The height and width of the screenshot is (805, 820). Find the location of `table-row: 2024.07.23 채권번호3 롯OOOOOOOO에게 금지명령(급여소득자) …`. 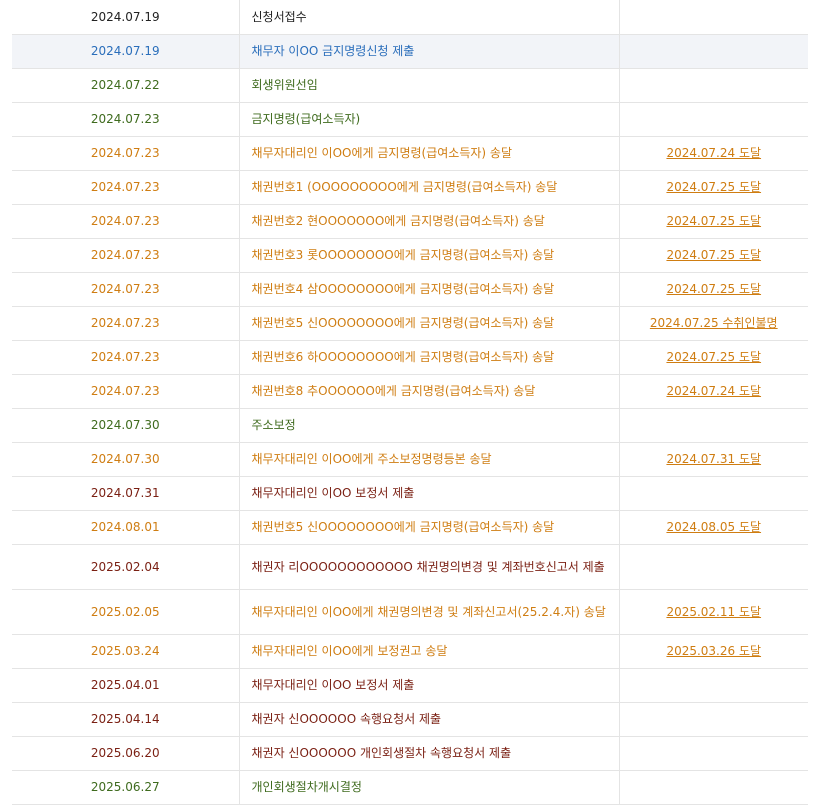

table-row: 2024.07.23 채권번호3 롯OOOOOOOO에게 금지명령(급여소득자) … is located at coordinates (410, 255).